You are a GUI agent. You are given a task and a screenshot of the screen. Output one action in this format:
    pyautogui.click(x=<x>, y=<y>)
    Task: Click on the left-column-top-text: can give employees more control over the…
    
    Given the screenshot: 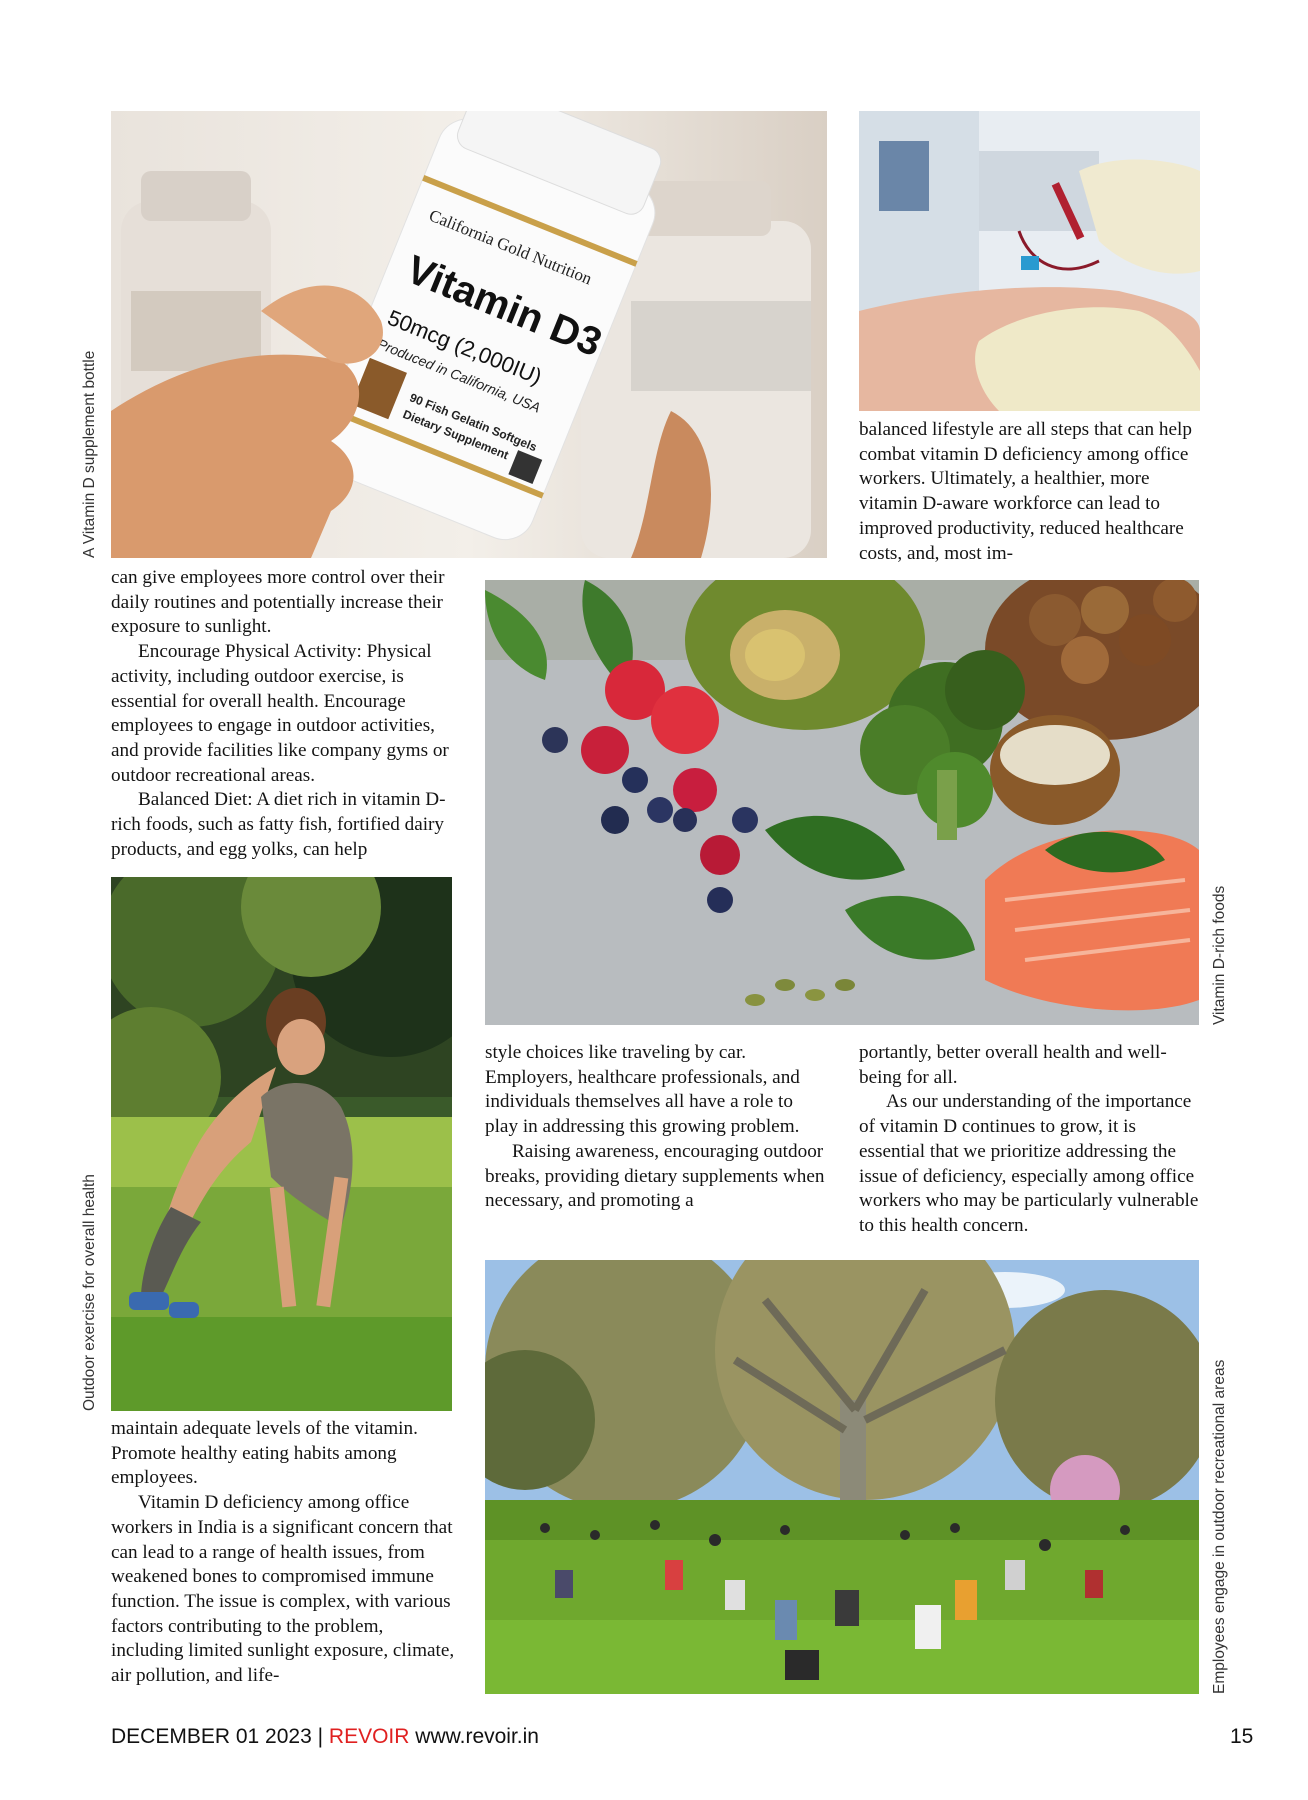 What is the action you would take?
    pyautogui.click(x=282, y=714)
    